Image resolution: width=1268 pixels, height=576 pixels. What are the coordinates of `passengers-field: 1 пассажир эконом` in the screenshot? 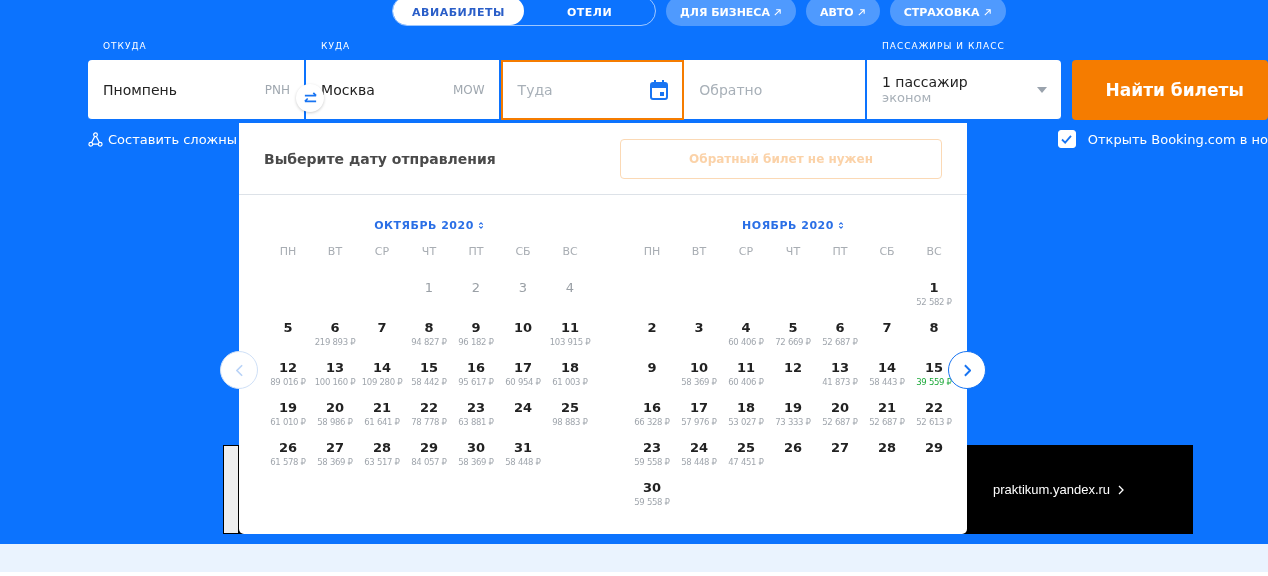 It's located at (964, 90).